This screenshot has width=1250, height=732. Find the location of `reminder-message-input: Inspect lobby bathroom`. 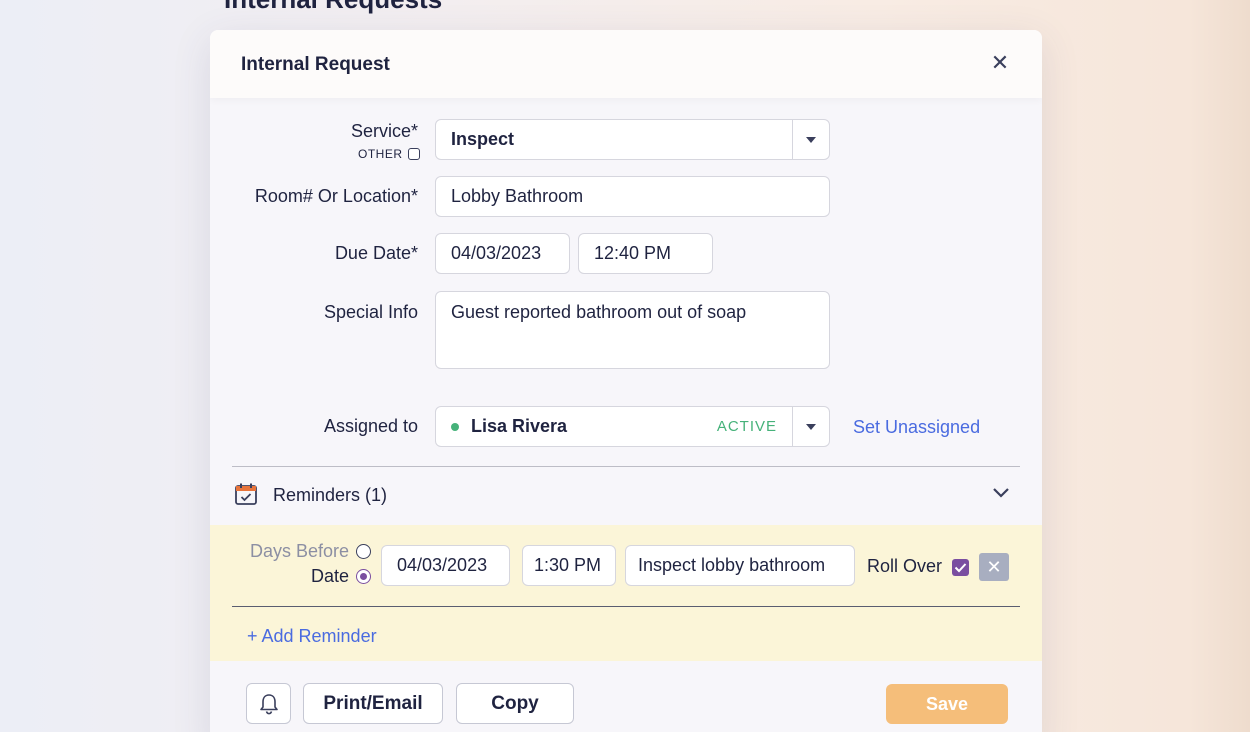

reminder-message-input: Inspect lobby bathroom is located at coordinates (740, 565).